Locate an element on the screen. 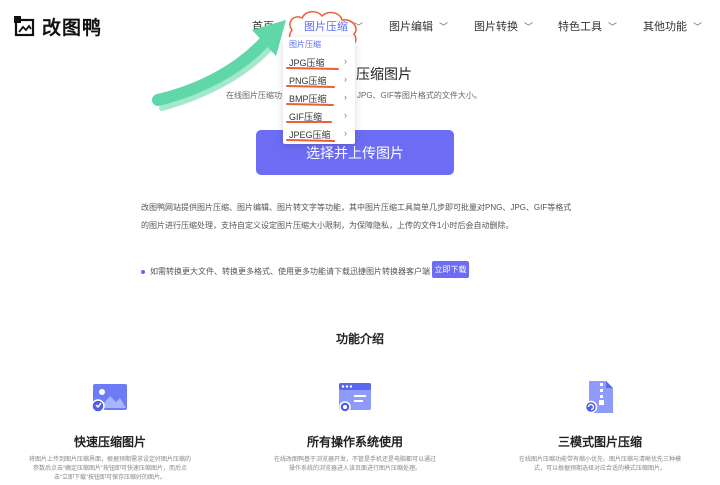  nav-image-compress-label: 图片压缩 is located at coordinates (326, 27).